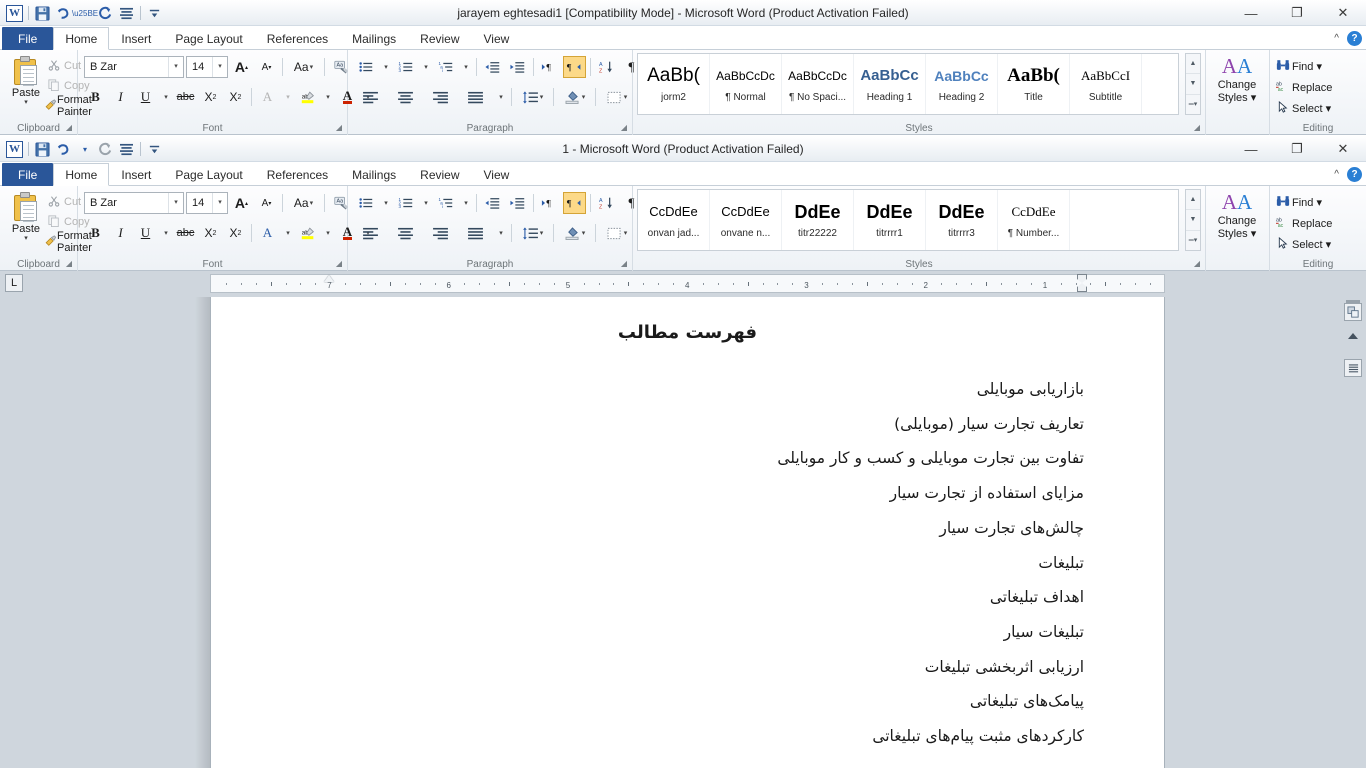 The image size is (1366, 768). What do you see at coordinates (120, 233) in the screenshot?
I see `italic-button-2: I` at bounding box center [120, 233].